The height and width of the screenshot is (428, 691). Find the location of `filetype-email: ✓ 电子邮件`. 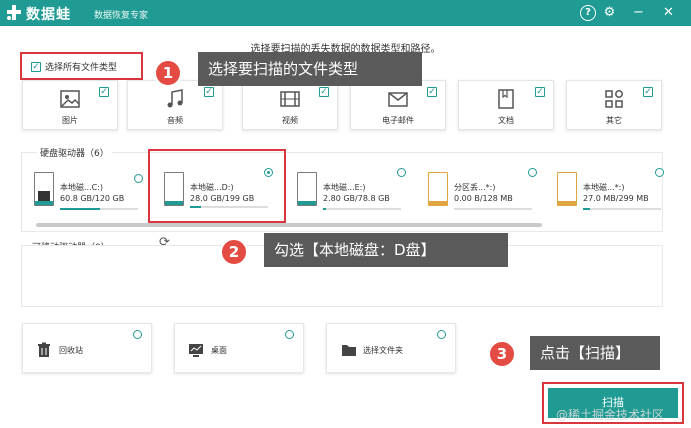

filetype-email: ✓ 电子邮件 is located at coordinates (398, 105).